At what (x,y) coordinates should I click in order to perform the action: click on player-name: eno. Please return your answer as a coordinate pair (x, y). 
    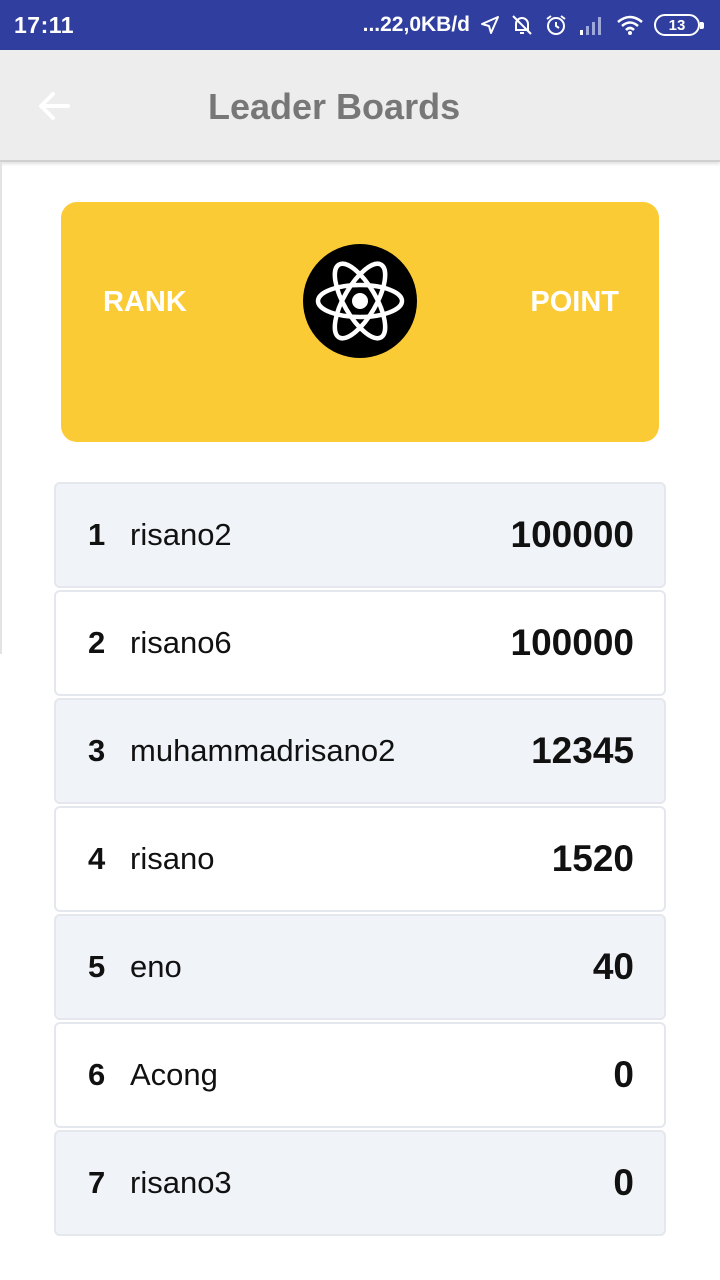
    Looking at the image, I should click on (156, 966).